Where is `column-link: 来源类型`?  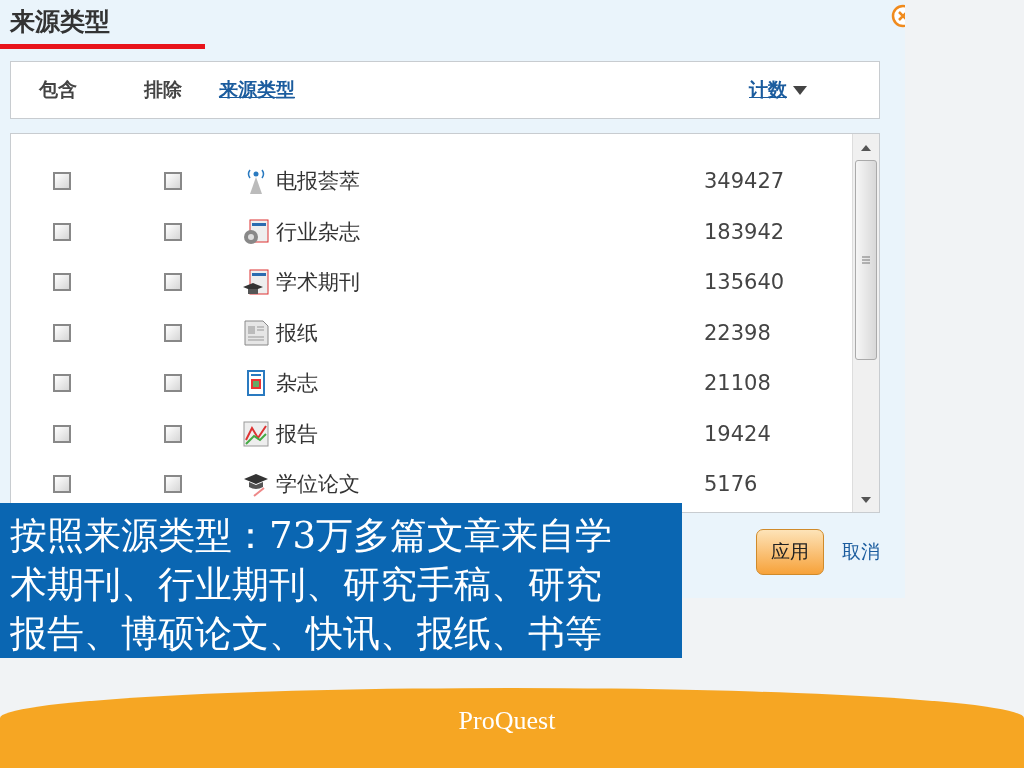 column-link: 来源类型 is located at coordinates (484, 90).